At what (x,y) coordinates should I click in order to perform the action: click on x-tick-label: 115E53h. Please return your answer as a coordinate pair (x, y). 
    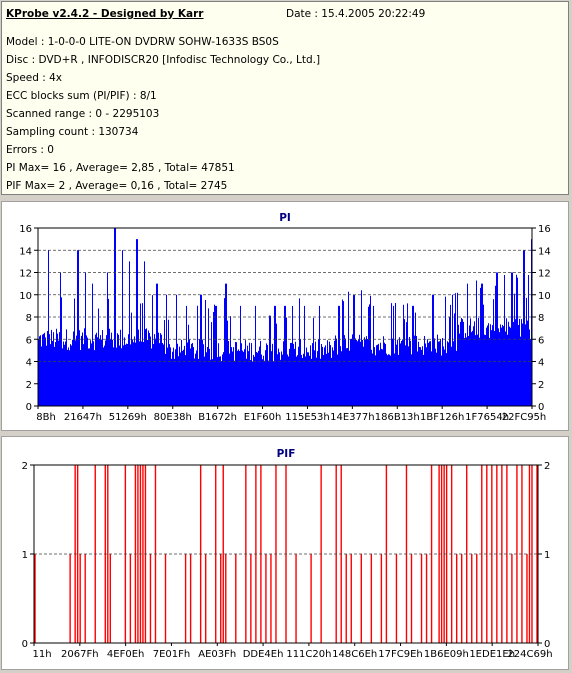
    Looking at the image, I should click on (307, 417).